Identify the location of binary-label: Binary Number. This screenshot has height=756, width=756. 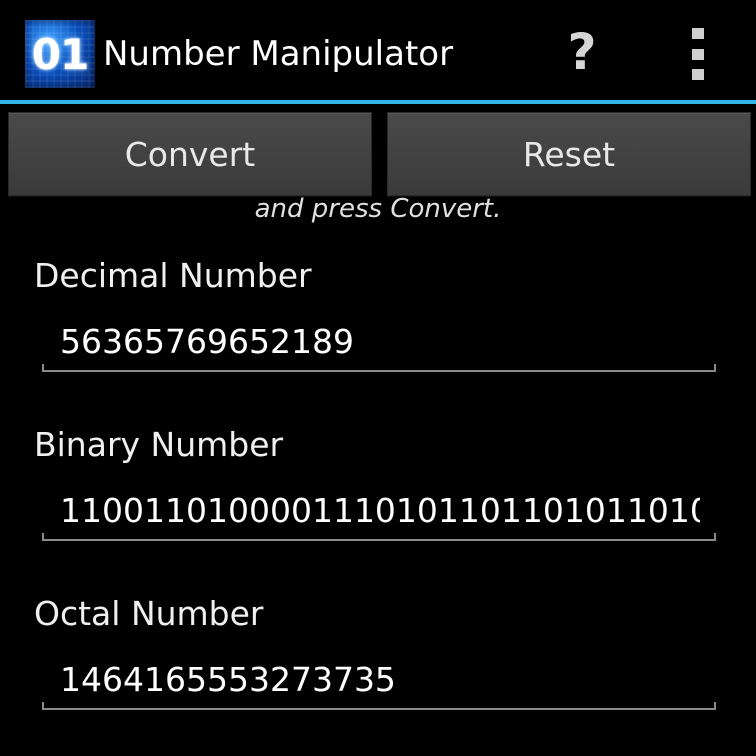
(159, 444).